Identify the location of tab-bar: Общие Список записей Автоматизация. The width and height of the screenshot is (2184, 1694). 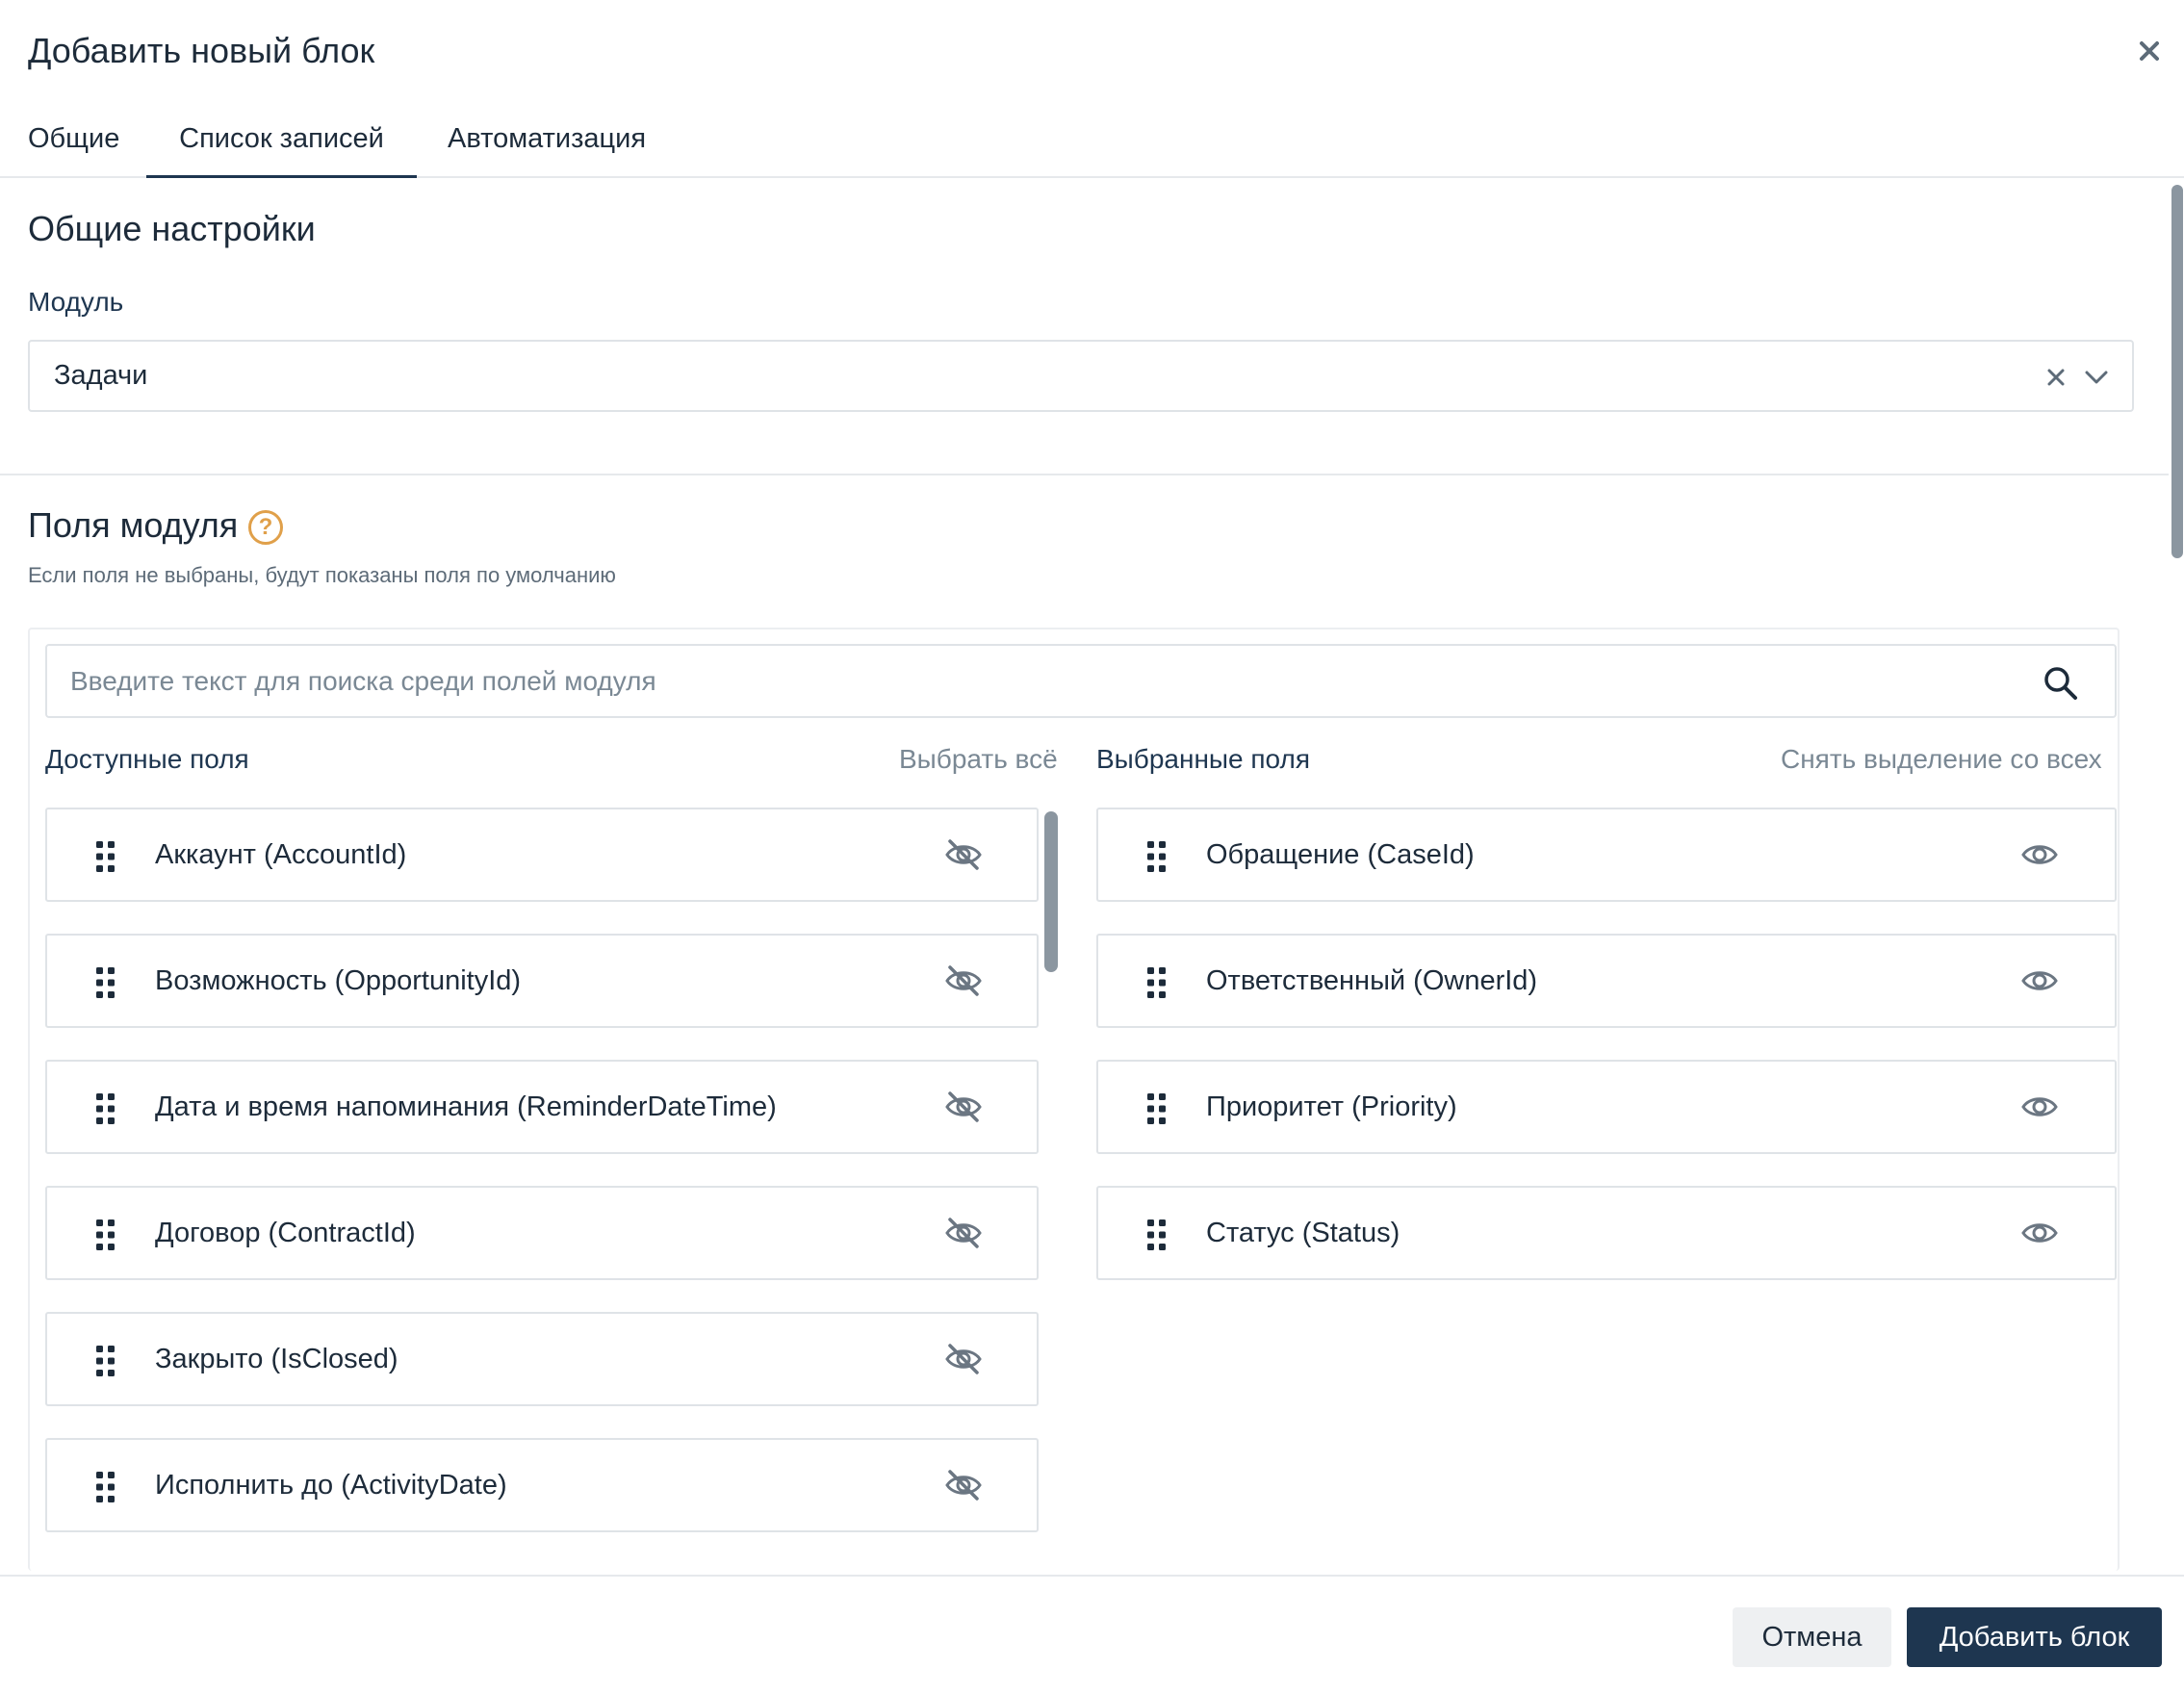
(1092, 142).